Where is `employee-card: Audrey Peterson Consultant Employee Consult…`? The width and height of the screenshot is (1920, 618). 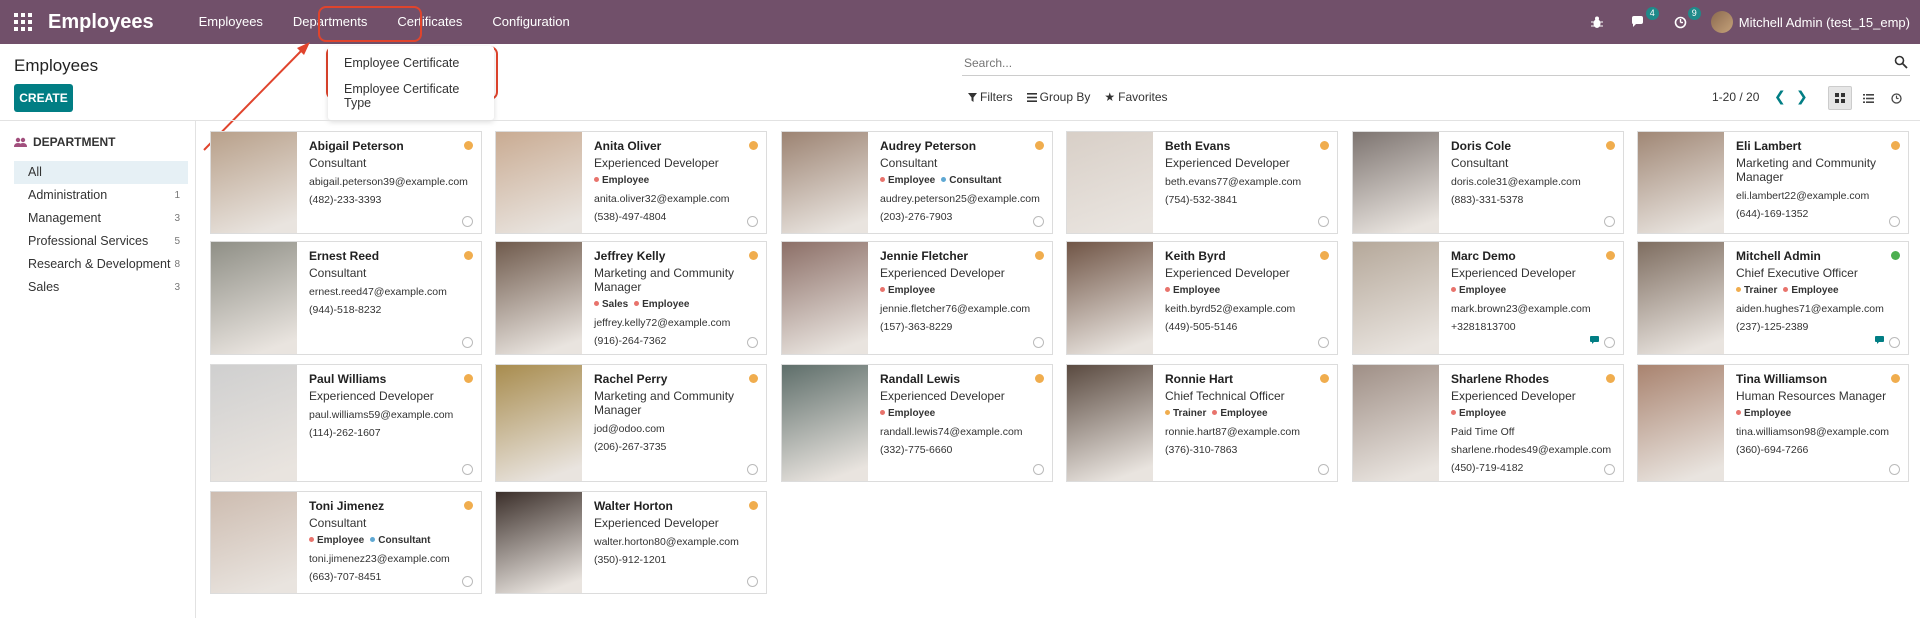
employee-card: Audrey Peterson Consultant Employee Consult… is located at coordinates (917, 182).